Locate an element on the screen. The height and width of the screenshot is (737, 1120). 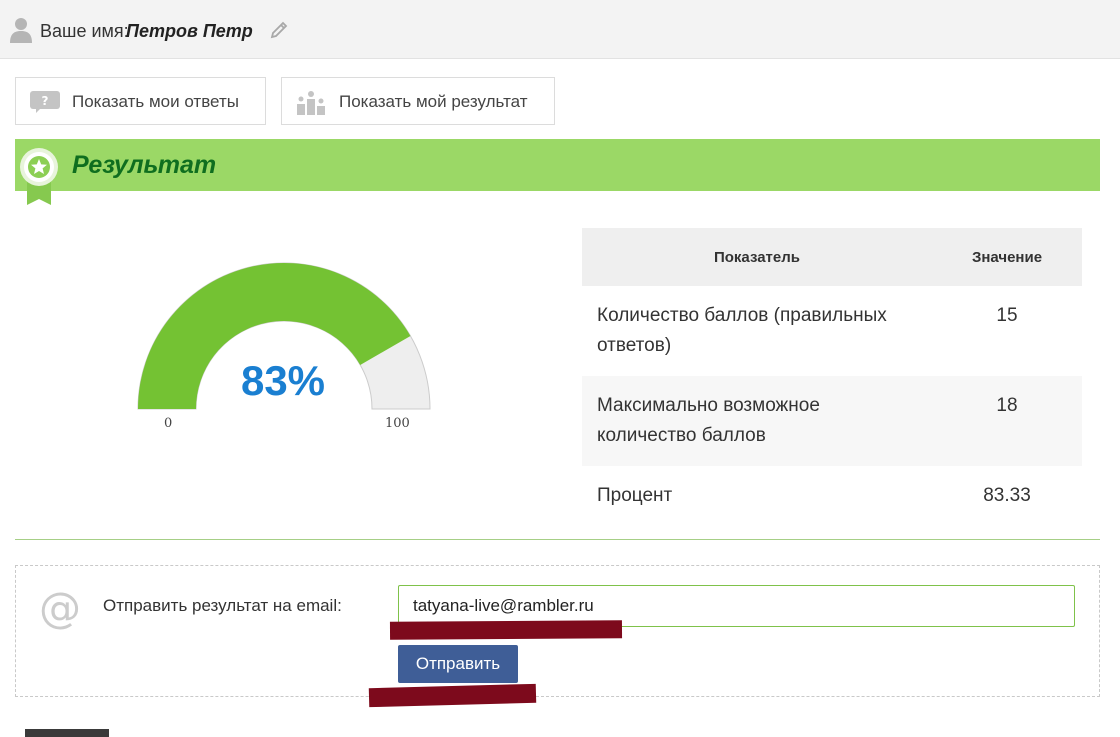
name-label: Ваше имя: is located at coordinates (84, 31).